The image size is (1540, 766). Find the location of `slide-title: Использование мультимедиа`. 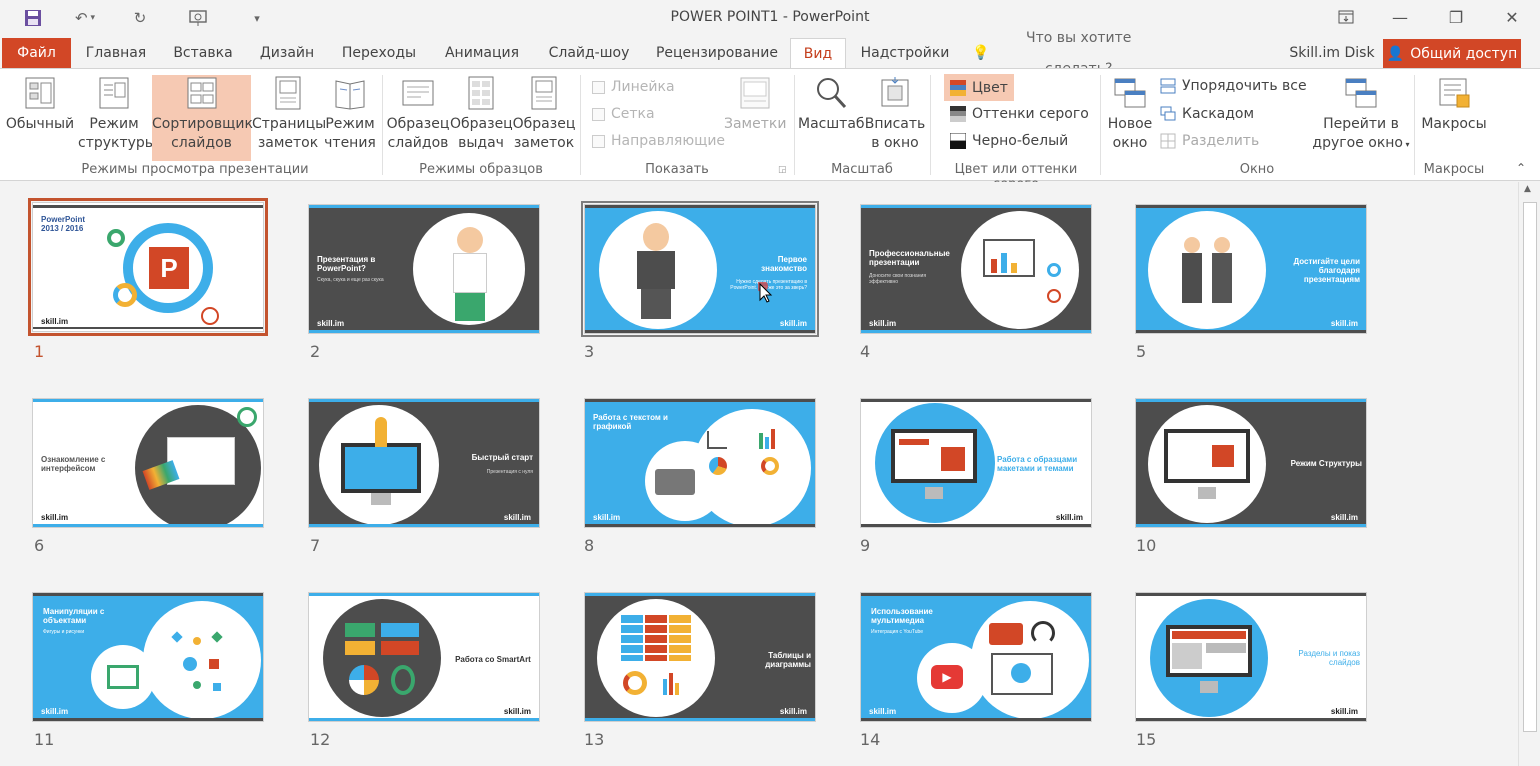

slide-title: Использование мультимедиа is located at coordinates (902, 616).